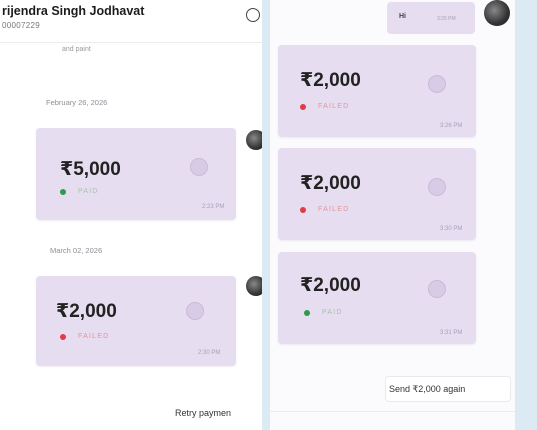  I want to click on date-separator: February 26, 2026, so click(77, 102).